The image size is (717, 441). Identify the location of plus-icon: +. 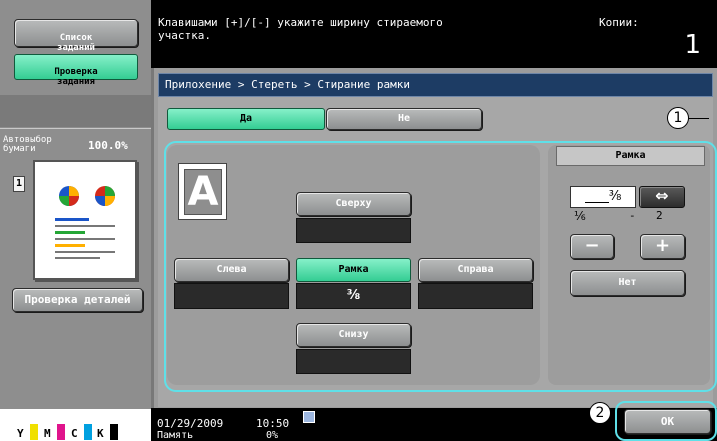
(662, 245).